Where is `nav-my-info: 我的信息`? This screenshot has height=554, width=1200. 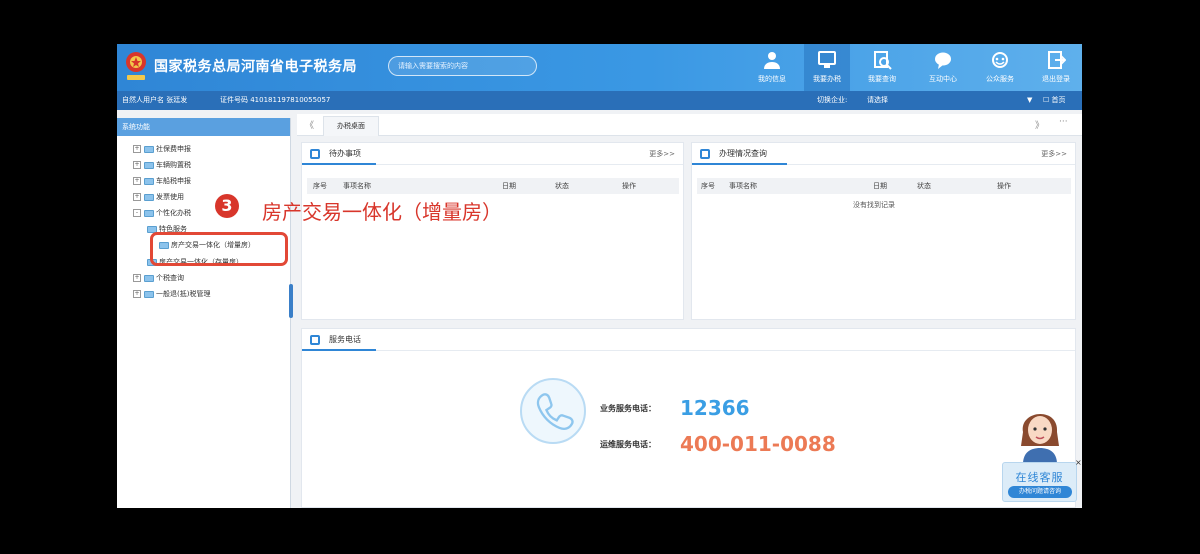 nav-my-info: 我的信息 is located at coordinates (772, 67).